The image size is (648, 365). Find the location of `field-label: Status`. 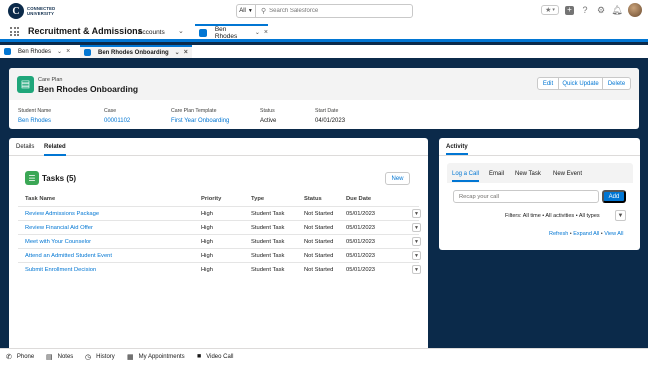

field-label: Status is located at coordinates (267, 111).